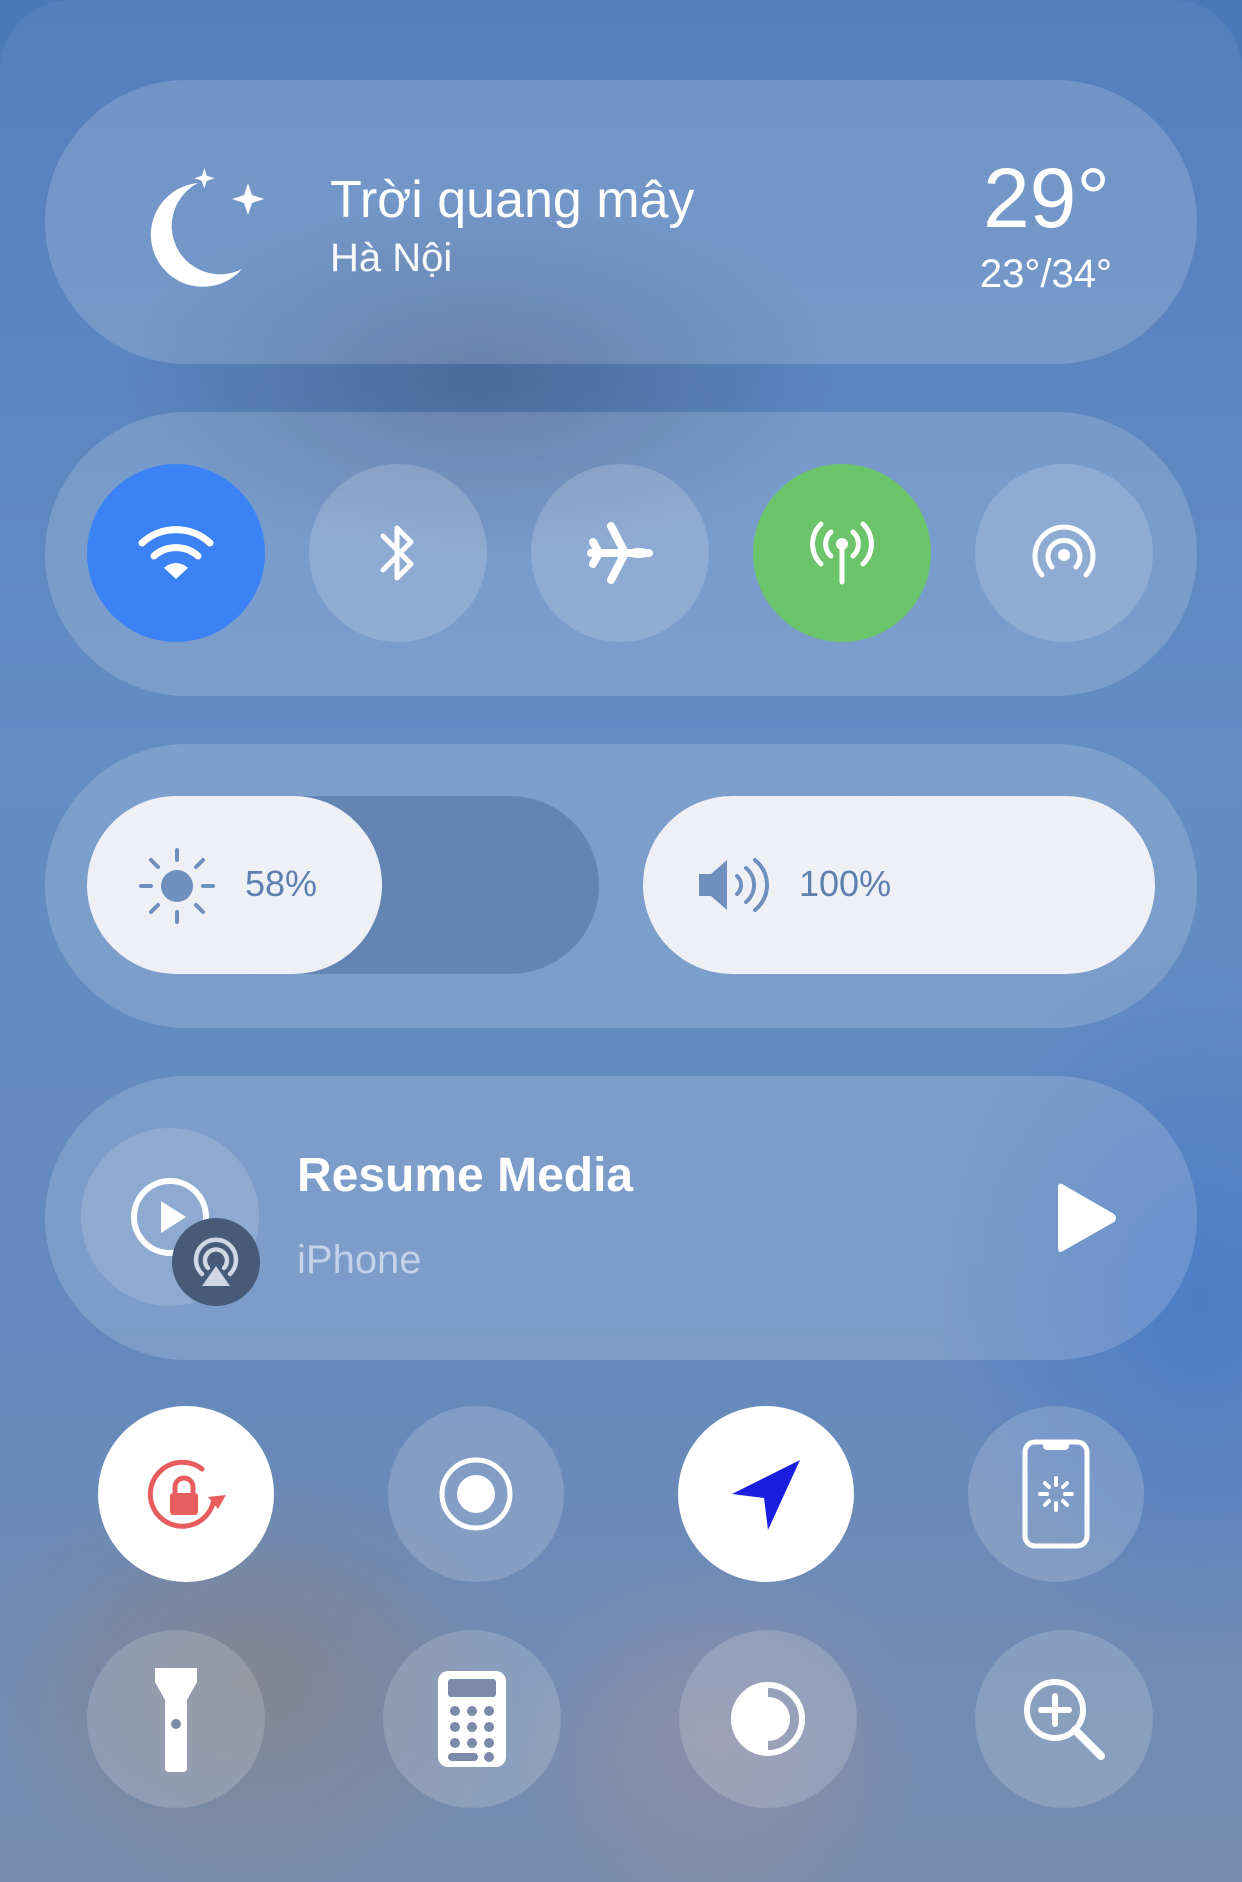 The width and height of the screenshot is (1242, 1882). I want to click on airplay-badge, so click(216, 1262).